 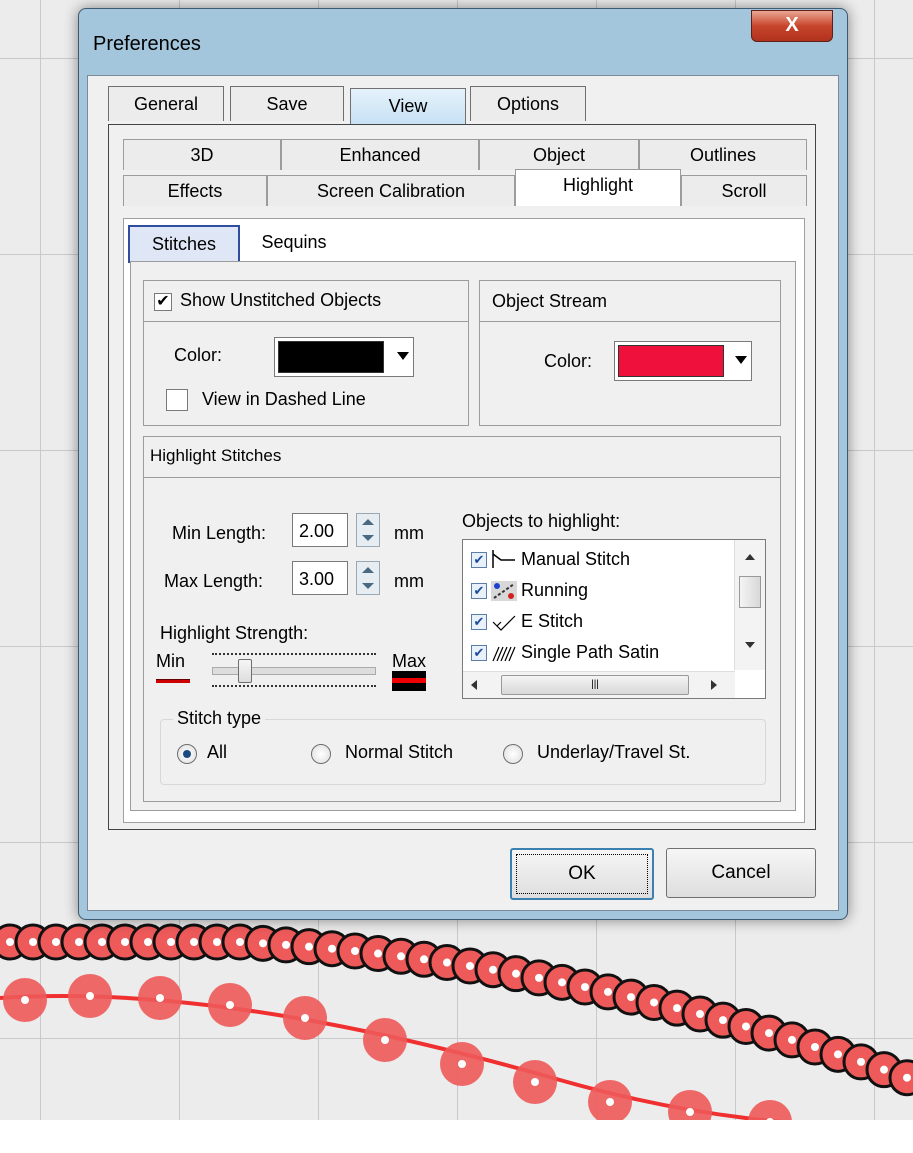 What do you see at coordinates (792, 26) in the screenshot?
I see `close-button: X` at bounding box center [792, 26].